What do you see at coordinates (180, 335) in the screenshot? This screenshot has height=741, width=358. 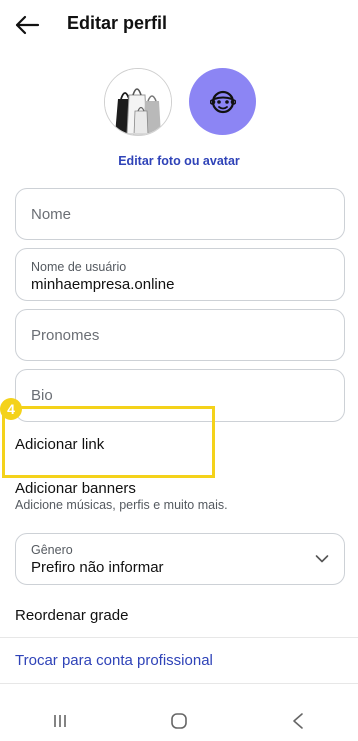 I see `pronouns-field: Pronomes` at bounding box center [180, 335].